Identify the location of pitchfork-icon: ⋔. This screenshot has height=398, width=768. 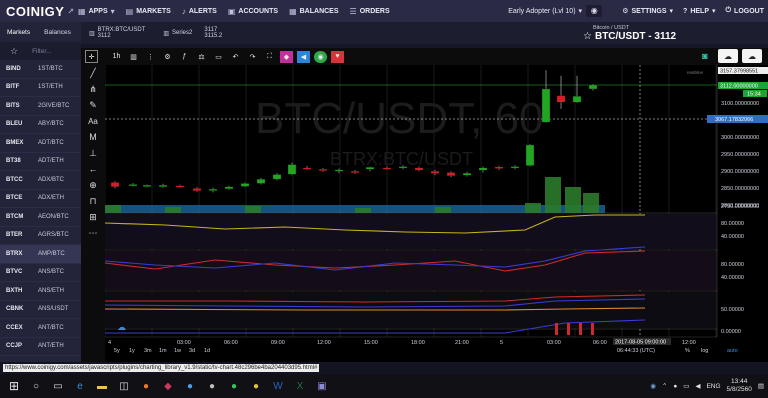
(93, 89).